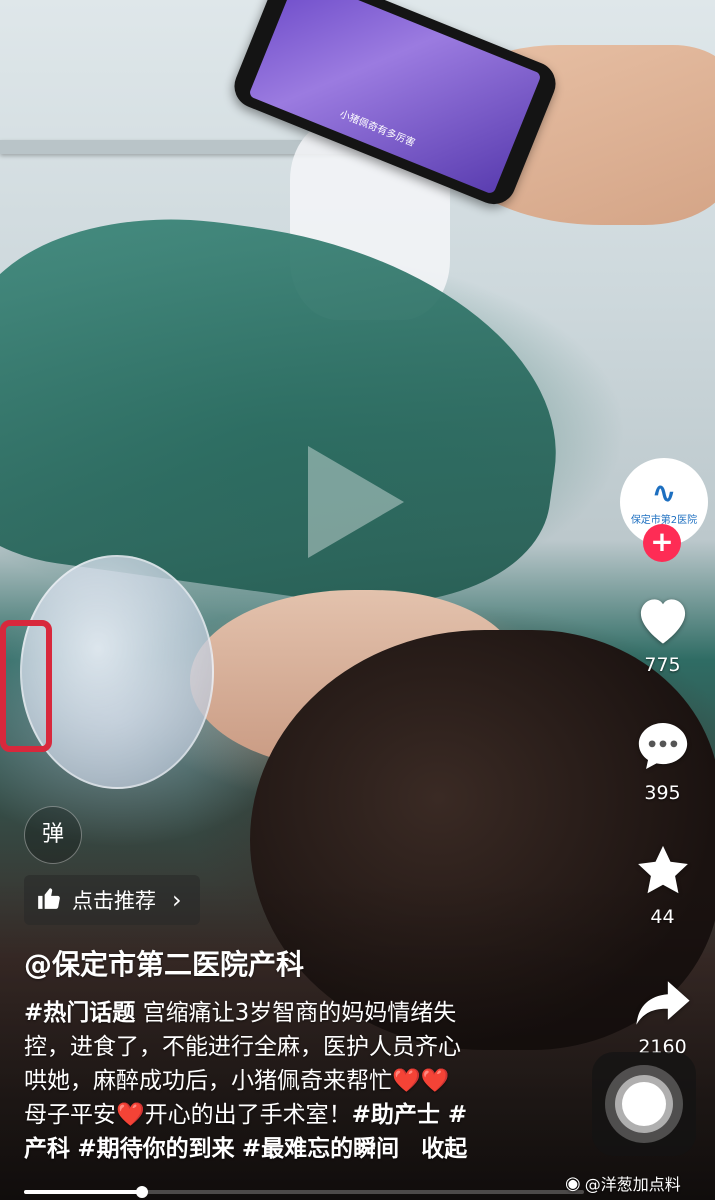  What do you see at coordinates (70, 1115) in the screenshot?
I see `desc-text: 母子平安` at bounding box center [70, 1115].